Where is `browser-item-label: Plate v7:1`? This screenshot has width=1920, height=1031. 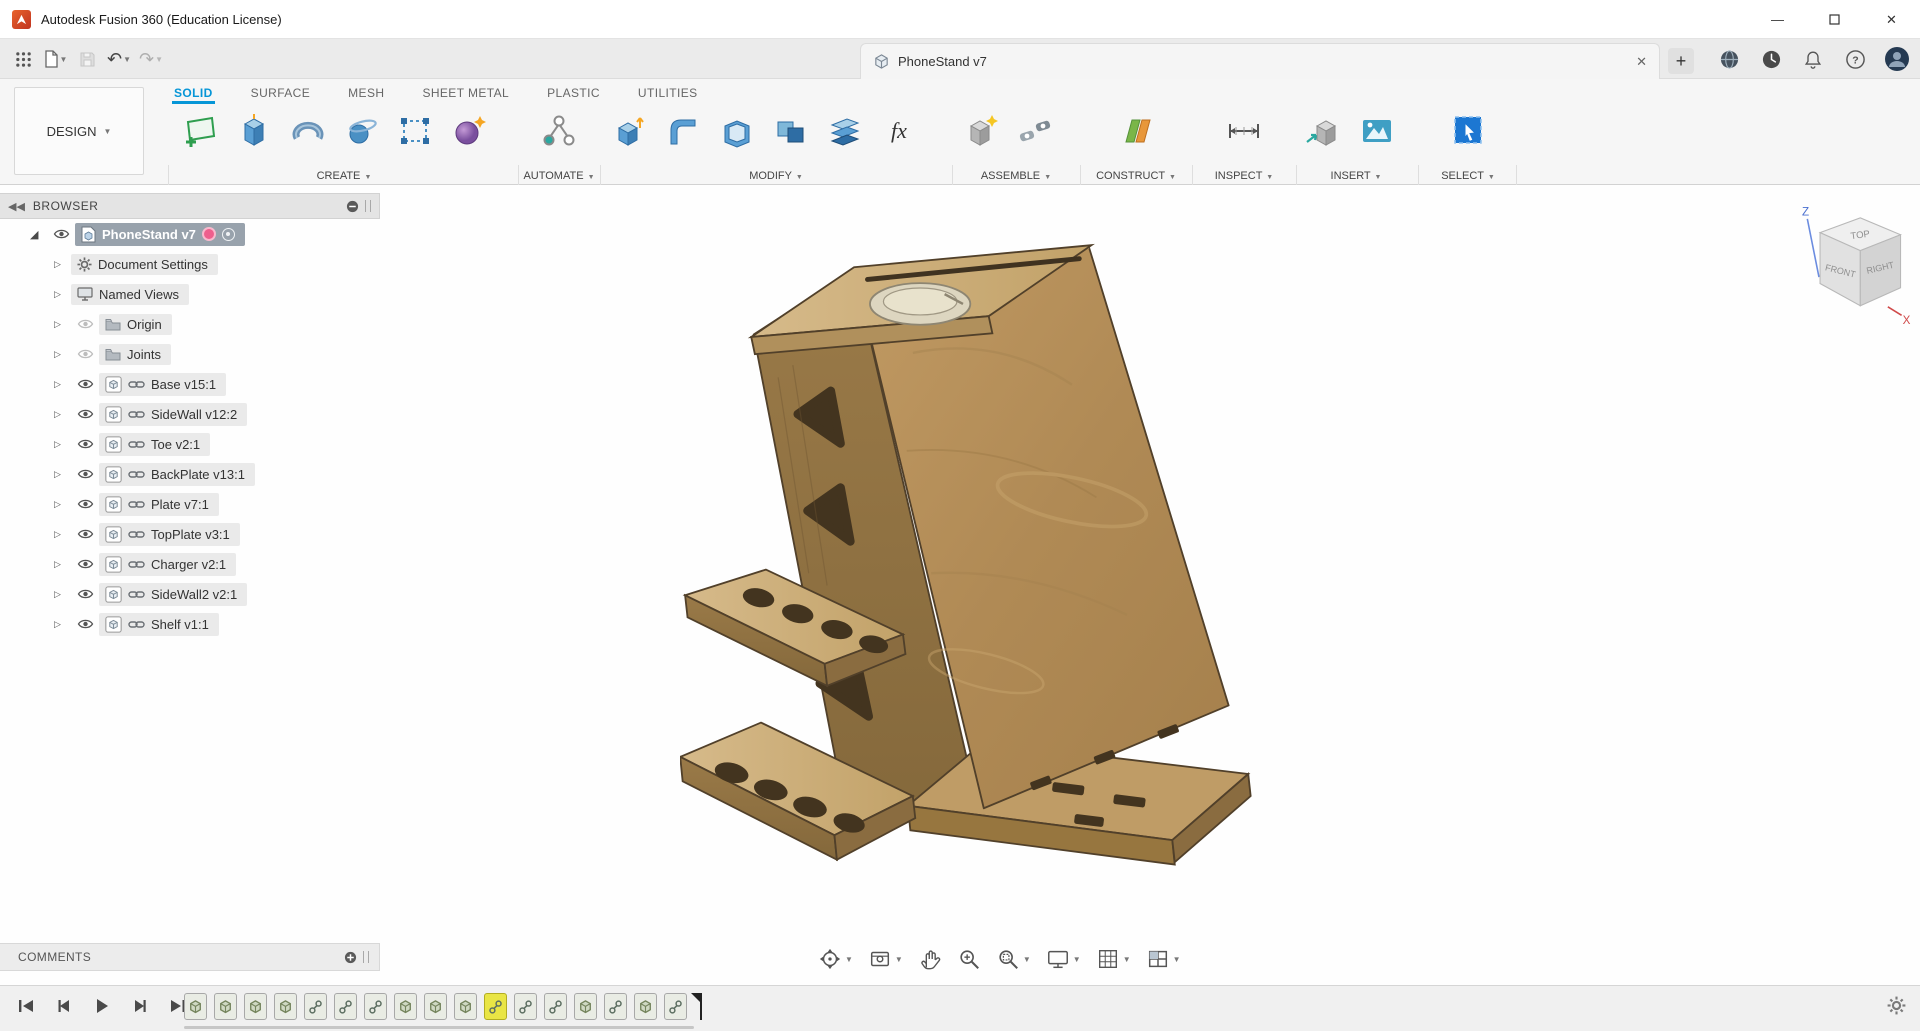 browser-item-label: Plate v7:1 is located at coordinates (180, 504).